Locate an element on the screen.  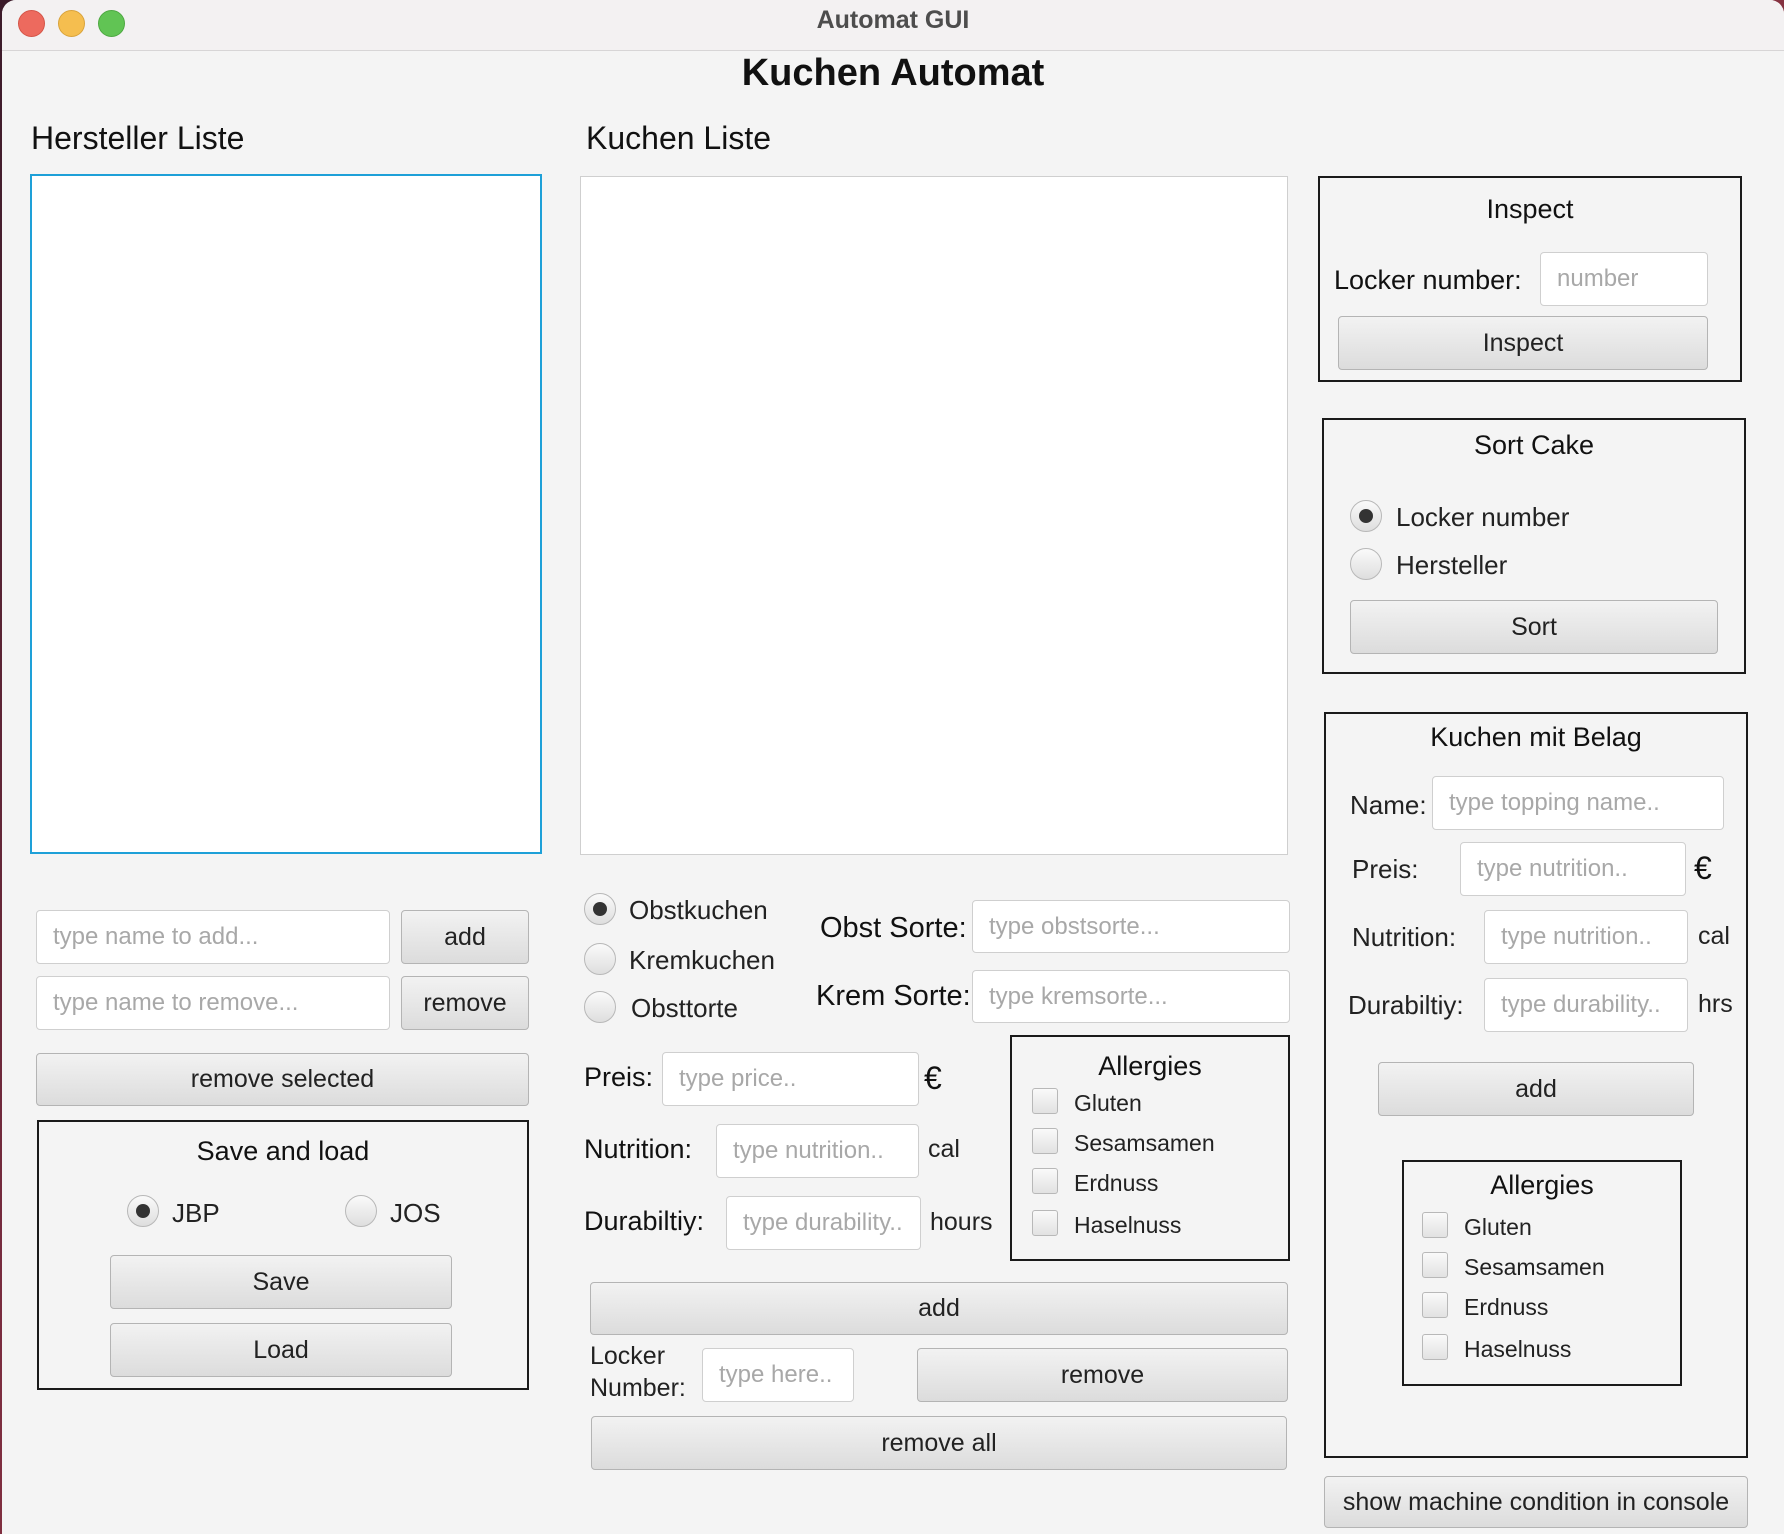
remove-selected-button: remove selected is located at coordinates (282, 1079).